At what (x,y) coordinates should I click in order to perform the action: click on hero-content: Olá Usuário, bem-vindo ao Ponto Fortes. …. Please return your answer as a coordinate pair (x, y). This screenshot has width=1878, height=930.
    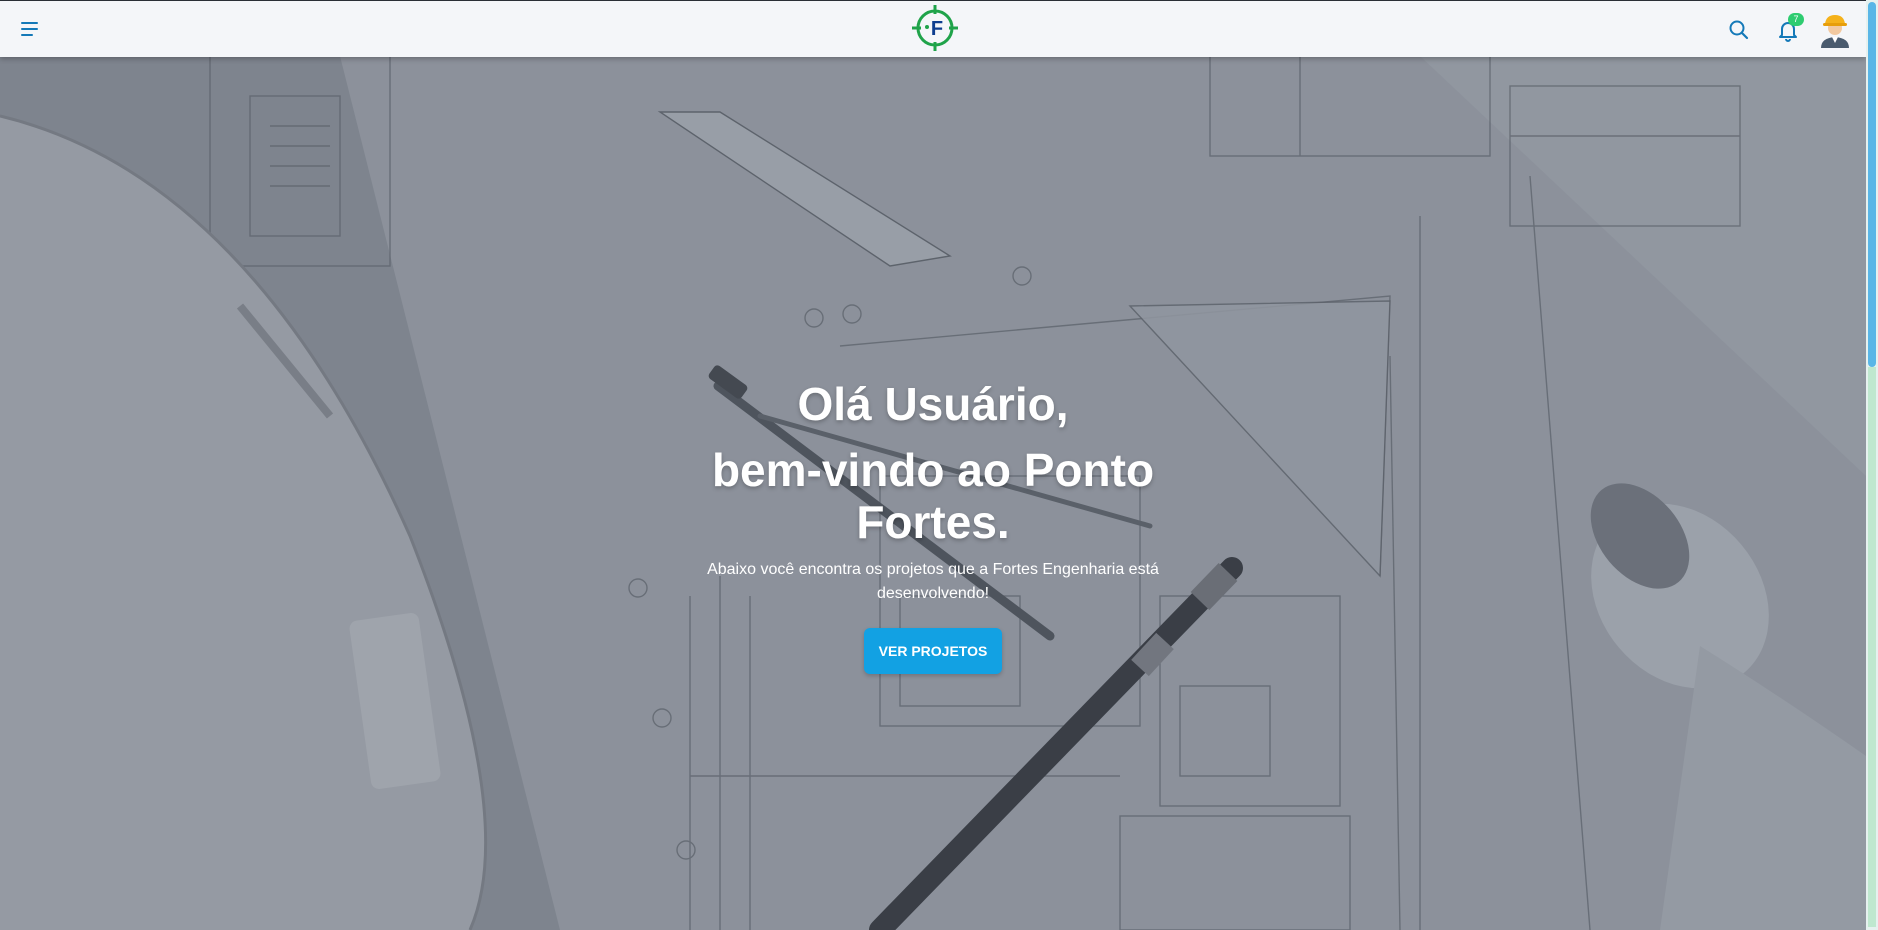
    Looking at the image, I should click on (933, 526).